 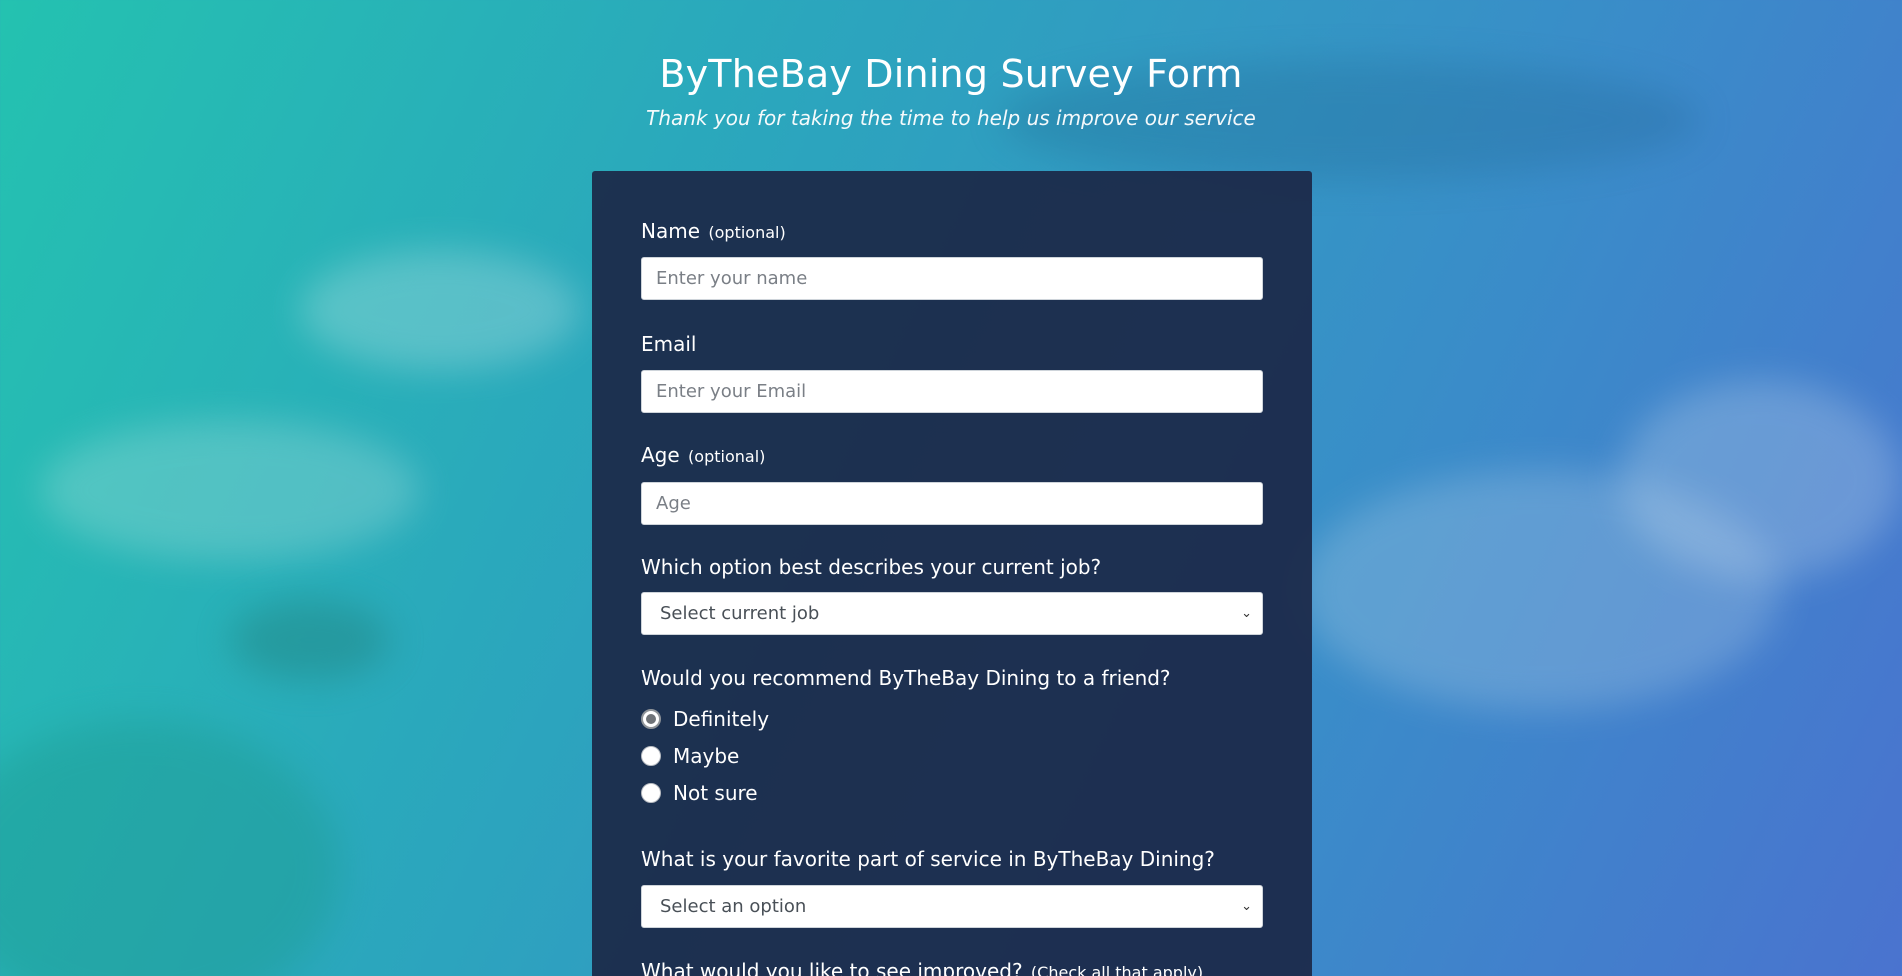 I want to click on recommend-option-not-sure: Not sure, so click(x=699, y=793).